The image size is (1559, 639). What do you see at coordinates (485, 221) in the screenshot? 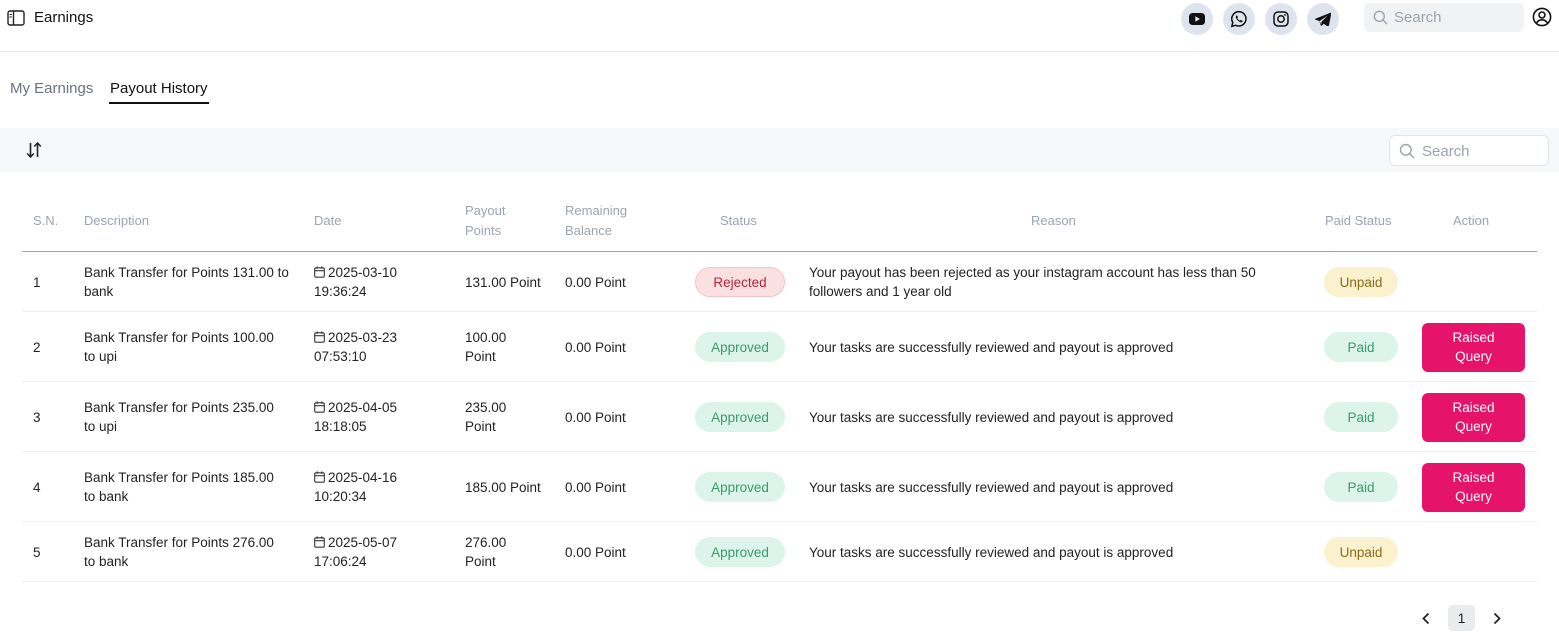
I see `column-header-payout-points: Payout Points` at bounding box center [485, 221].